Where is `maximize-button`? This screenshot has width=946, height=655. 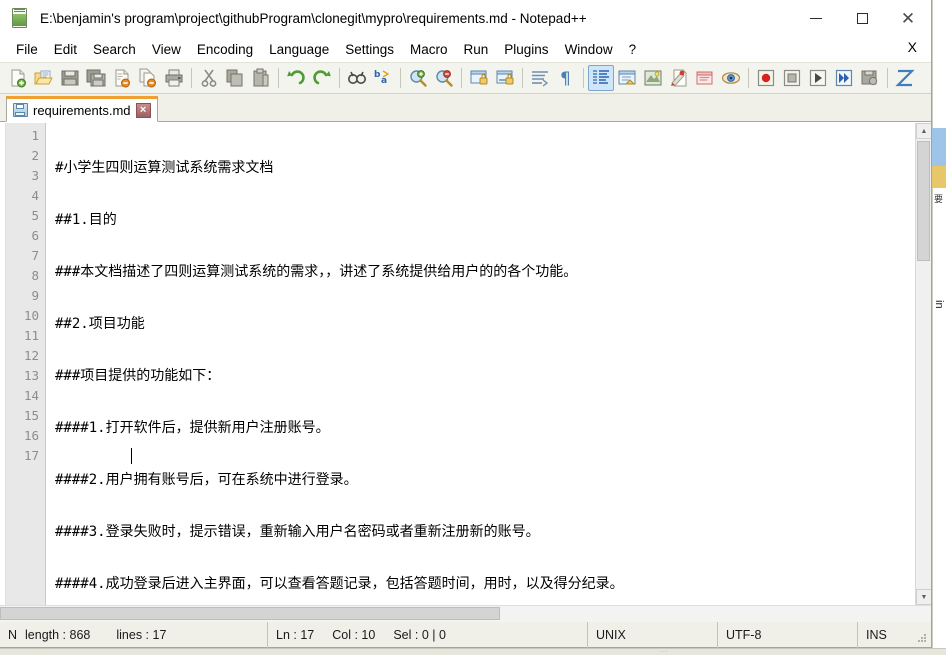
maximize-button is located at coordinates (862, 18).